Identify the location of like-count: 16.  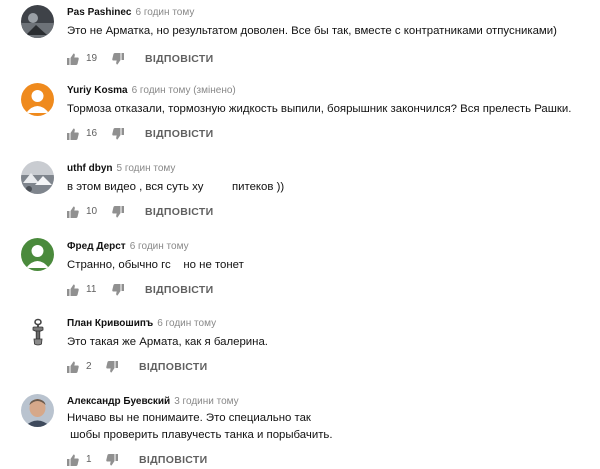
(92, 133).